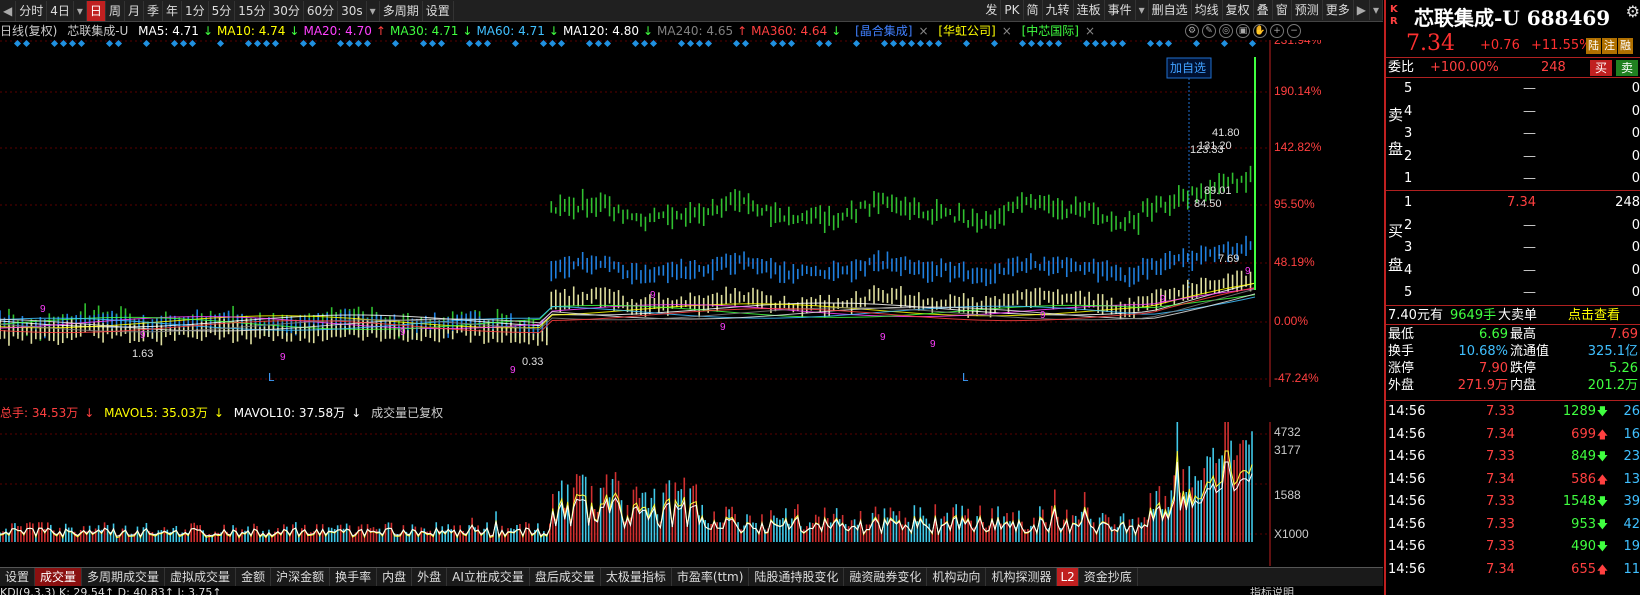 Image resolution: width=1640 pixels, height=595 pixels. Describe the element at coordinates (401, 10) in the screenshot. I see `multi-period-button: 多周期` at that location.